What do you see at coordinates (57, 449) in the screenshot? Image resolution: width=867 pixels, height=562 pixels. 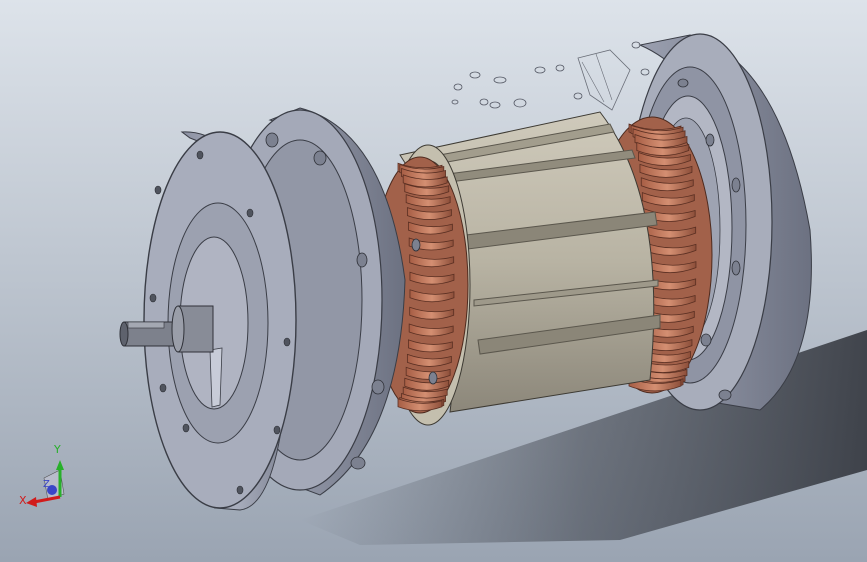 I see `triad-y-label: Y` at bounding box center [57, 449].